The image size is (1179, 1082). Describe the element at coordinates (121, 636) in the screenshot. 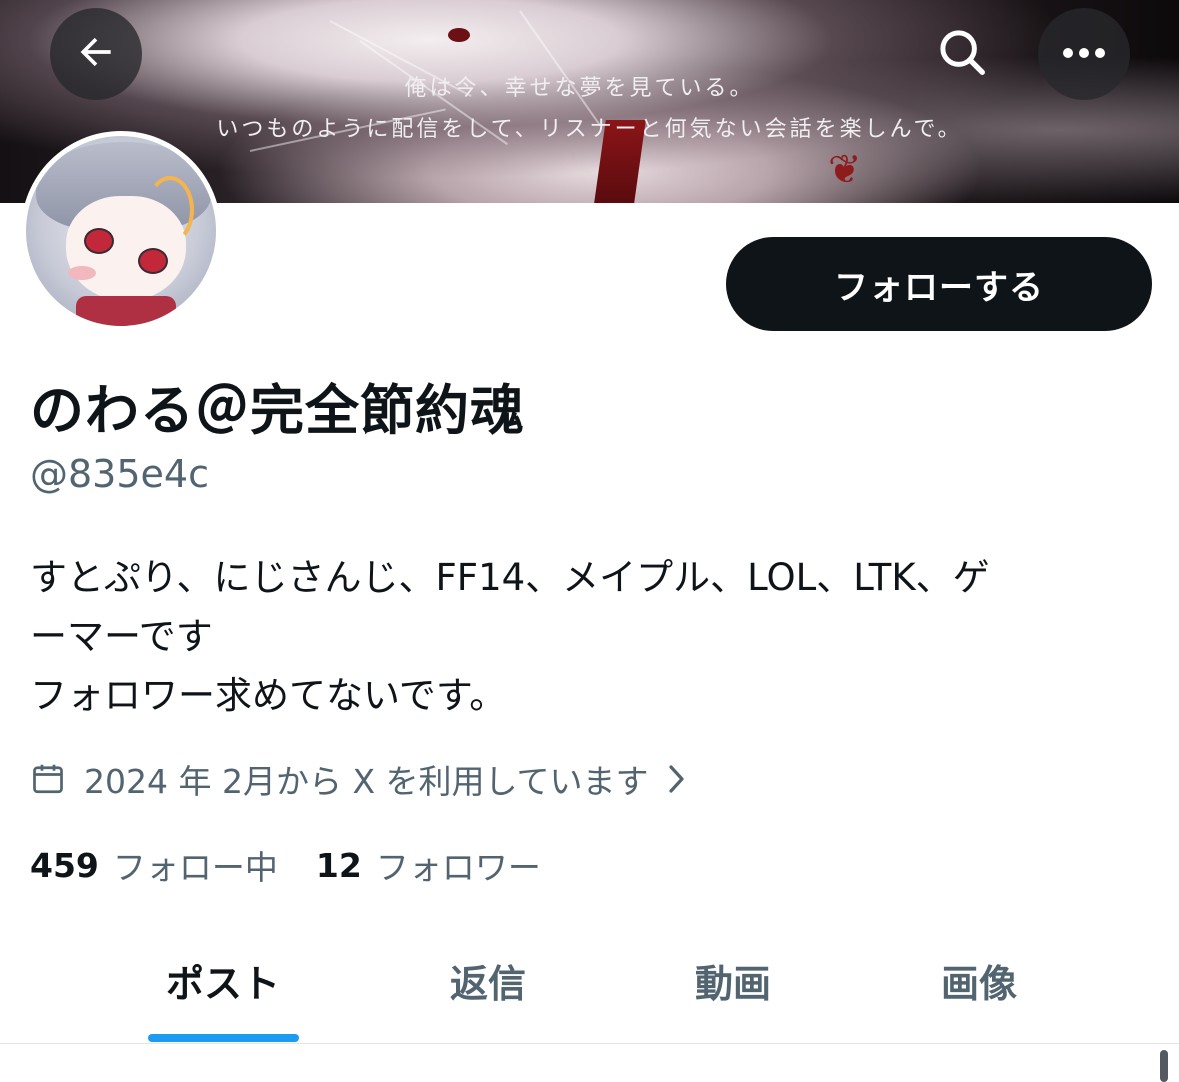

I see `bio-line: ーマーです` at that location.